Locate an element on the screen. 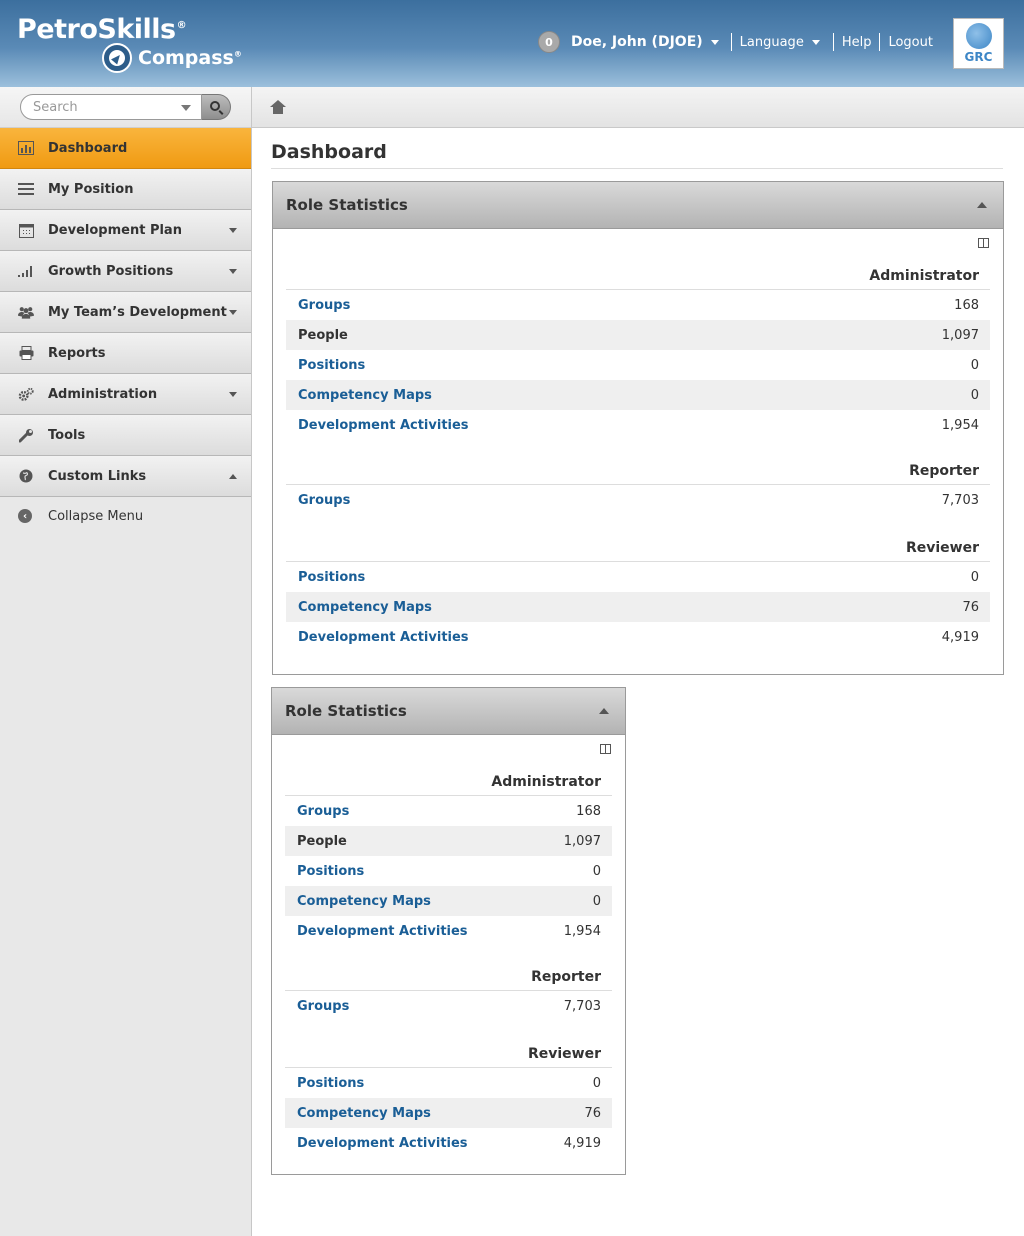  print-icon is located at coordinates (26, 353).